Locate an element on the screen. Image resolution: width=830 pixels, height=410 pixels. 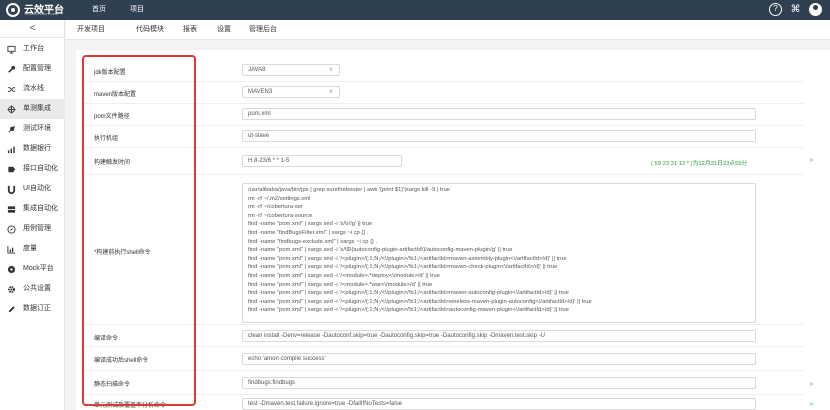
sidebar-item-label: 接口自动化 is located at coordinates (40, 168).